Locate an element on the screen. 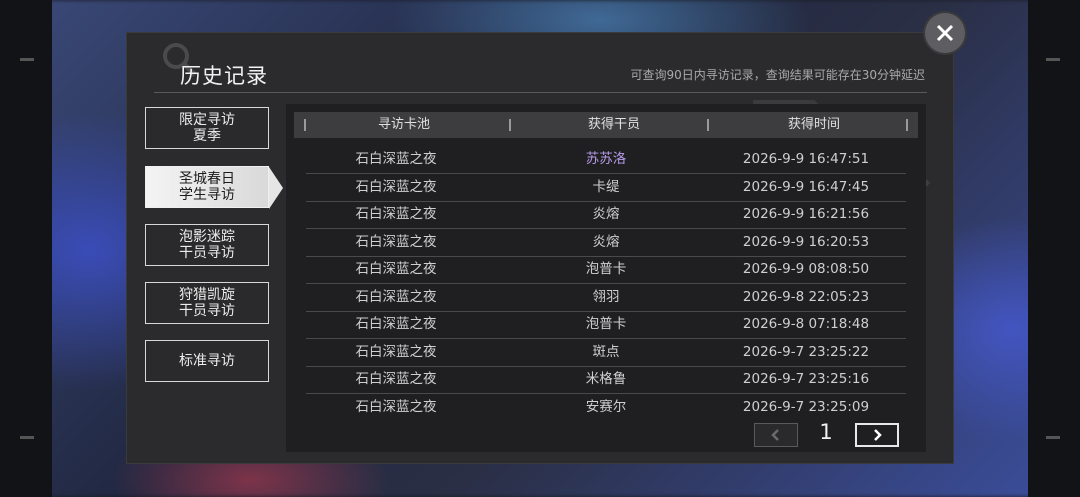 The width and height of the screenshot is (1080, 497). tab-label: 圣城春日 学生寻访 is located at coordinates (207, 187).